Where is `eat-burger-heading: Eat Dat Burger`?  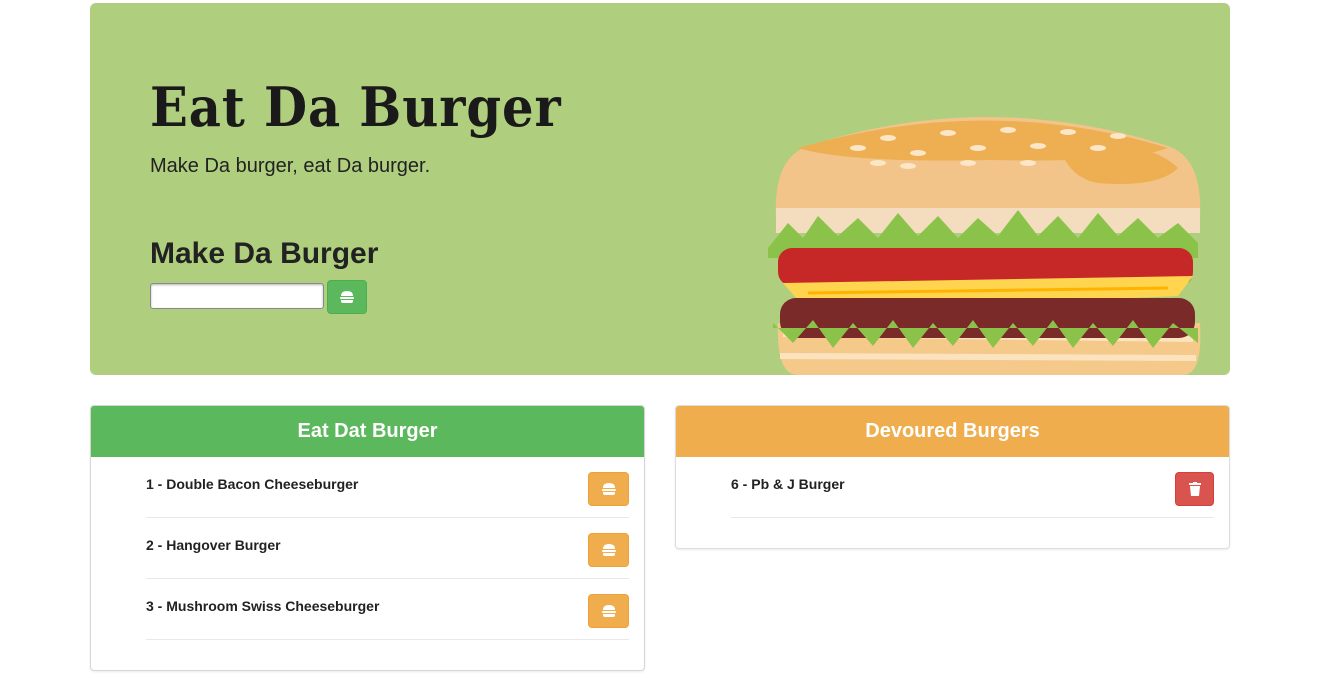 eat-burger-heading: Eat Dat Burger is located at coordinates (367, 431).